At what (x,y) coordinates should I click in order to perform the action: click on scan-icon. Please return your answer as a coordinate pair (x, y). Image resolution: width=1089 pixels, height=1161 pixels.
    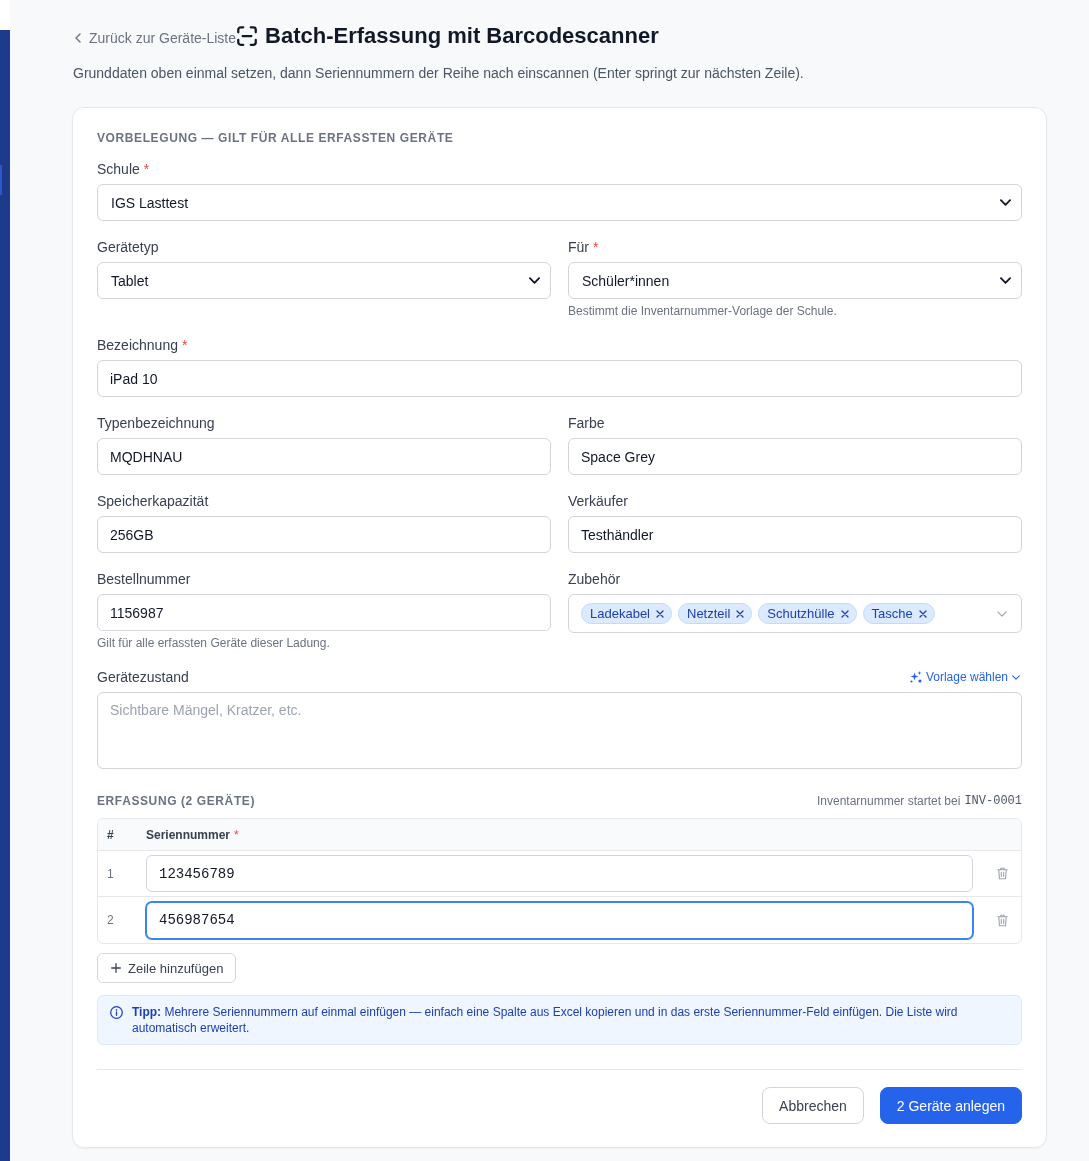
    Looking at the image, I should click on (247, 36).